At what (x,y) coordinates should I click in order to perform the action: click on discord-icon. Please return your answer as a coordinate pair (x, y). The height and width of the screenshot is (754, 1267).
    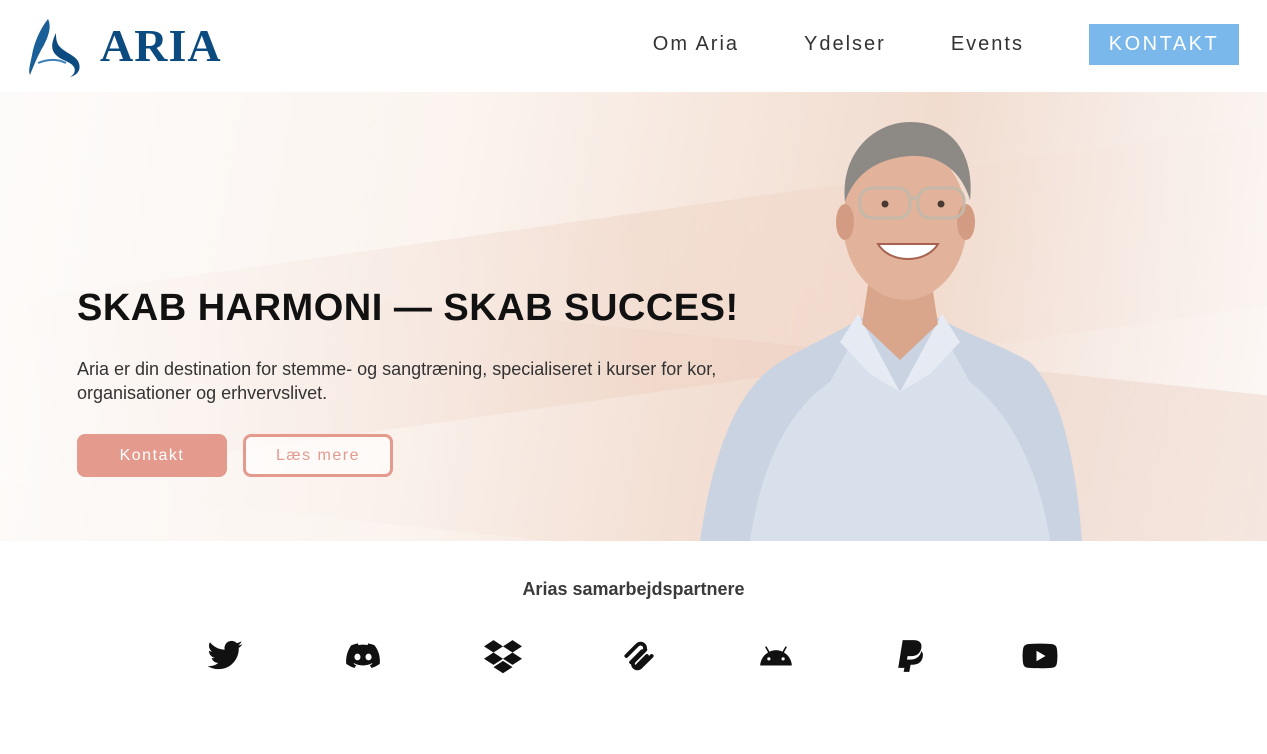
    Looking at the image, I should click on (363, 656).